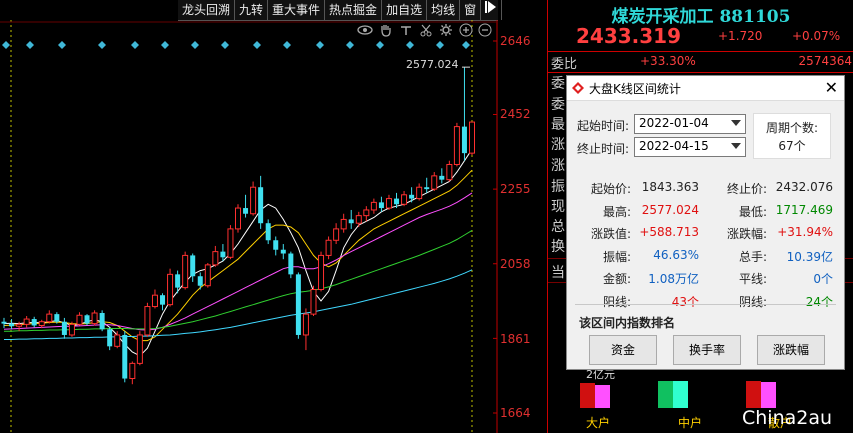 The height and width of the screenshot is (433, 853). Describe the element at coordinates (736, 123) in the screenshot. I see `chevron-down-icon` at that location.